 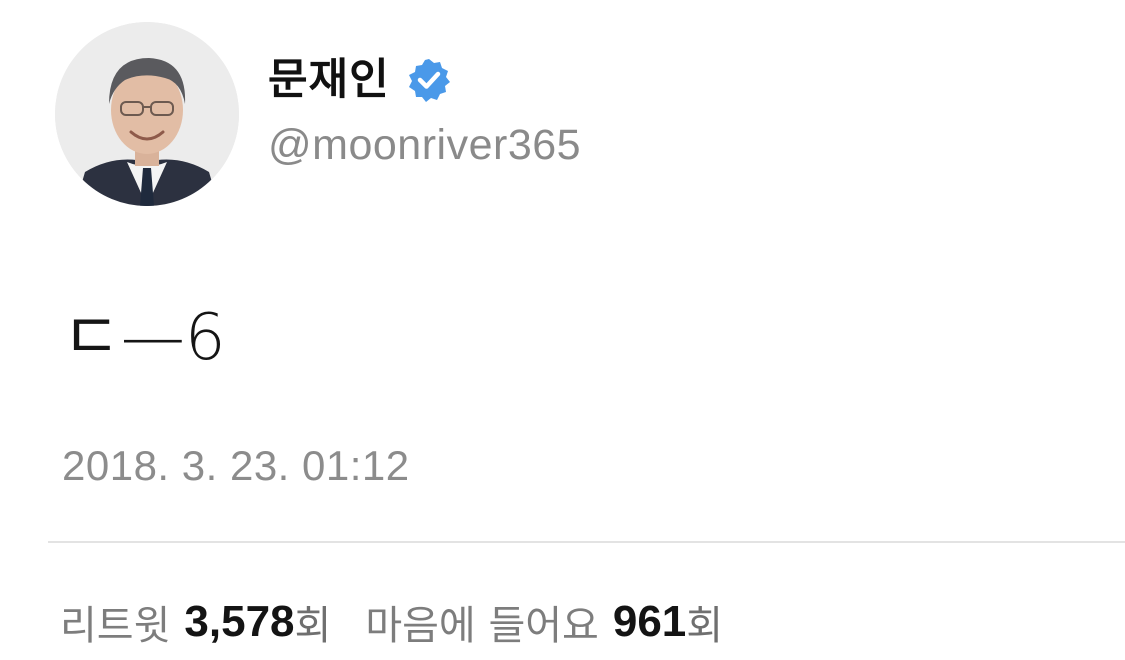 What do you see at coordinates (144, 338) in the screenshot?
I see `tweet-text: ㄷ—6` at bounding box center [144, 338].